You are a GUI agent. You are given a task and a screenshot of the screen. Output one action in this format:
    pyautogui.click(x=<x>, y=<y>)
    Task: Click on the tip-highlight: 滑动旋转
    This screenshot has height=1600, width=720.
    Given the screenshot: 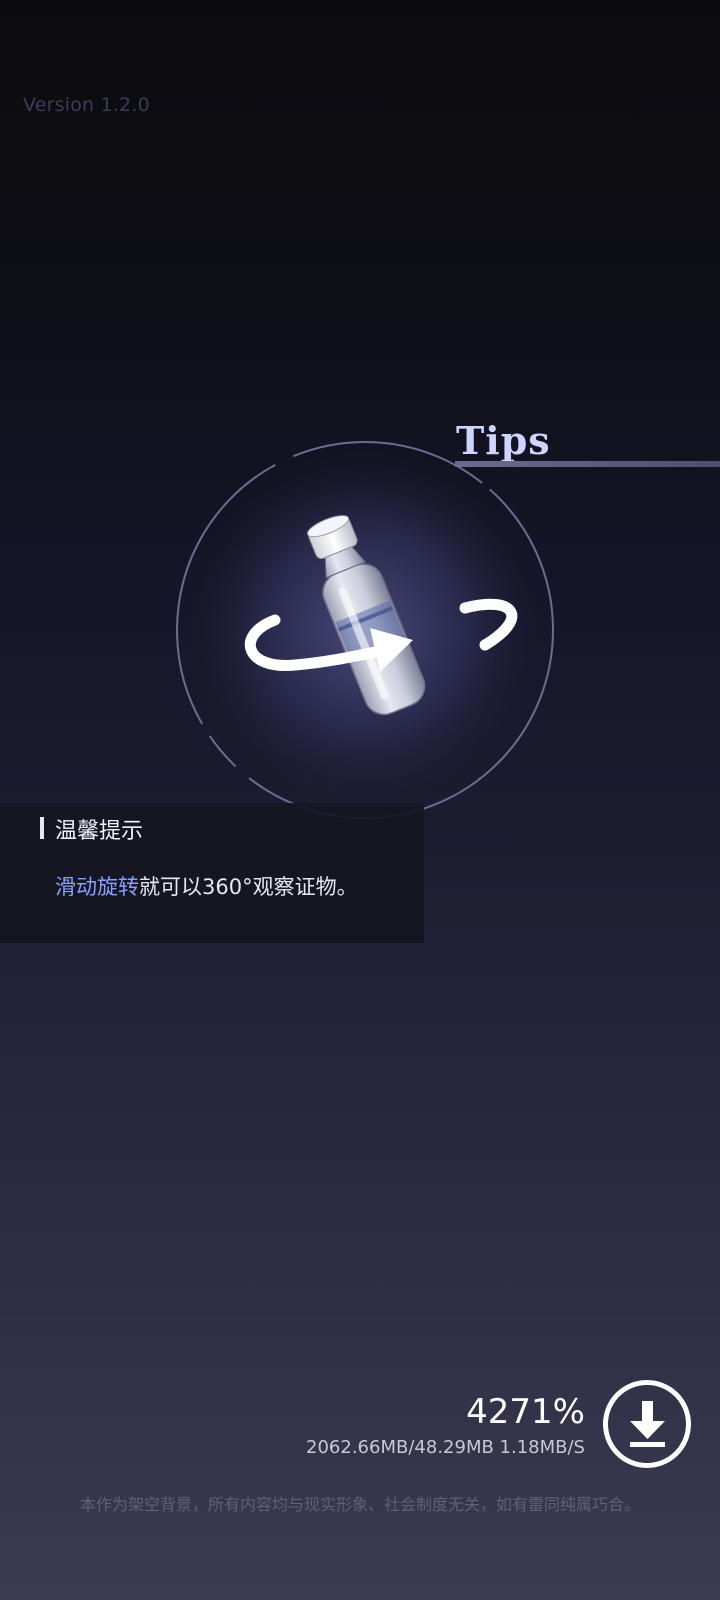 What is the action you would take?
    pyautogui.click(x=97, y=887)
    